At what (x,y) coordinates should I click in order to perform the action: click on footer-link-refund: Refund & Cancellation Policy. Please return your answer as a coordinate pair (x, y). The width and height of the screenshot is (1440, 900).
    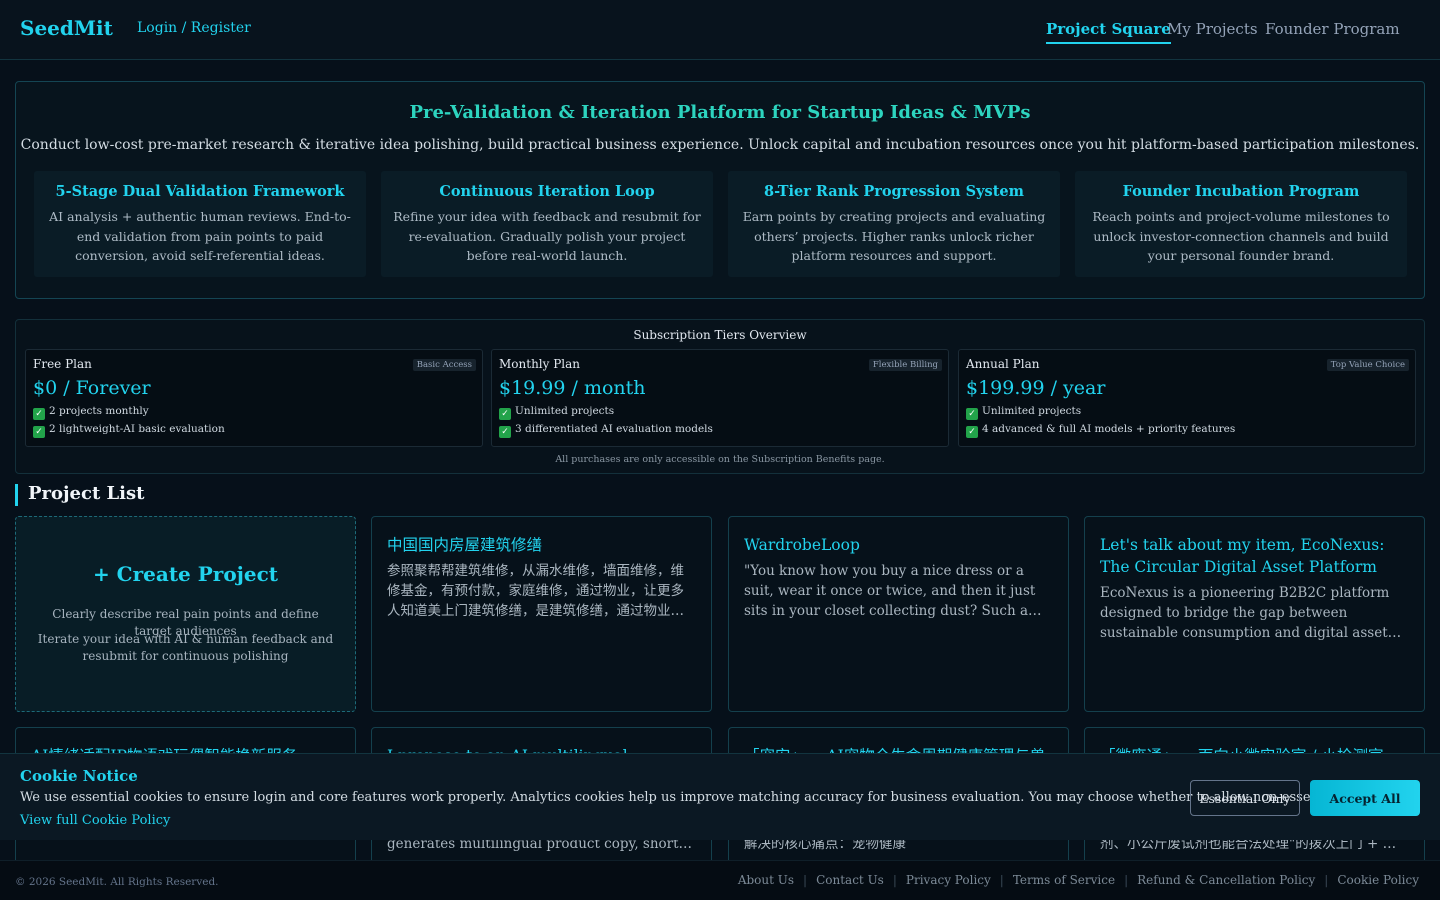
    Looking at the image, I should click on (1226, 880).